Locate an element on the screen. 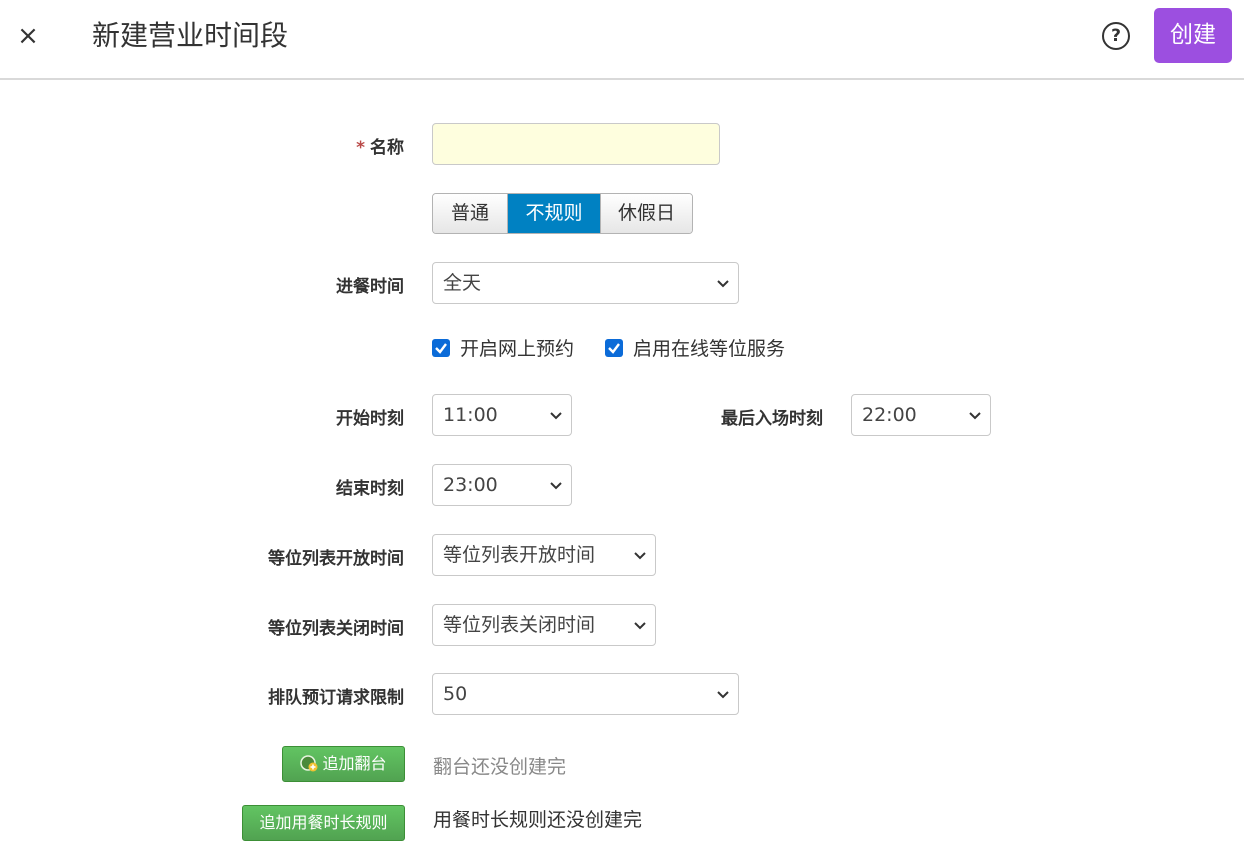 The height and width of the screenshot is (854, 1244). online-waitlist-checkbox is located at coordinates (614, 347).